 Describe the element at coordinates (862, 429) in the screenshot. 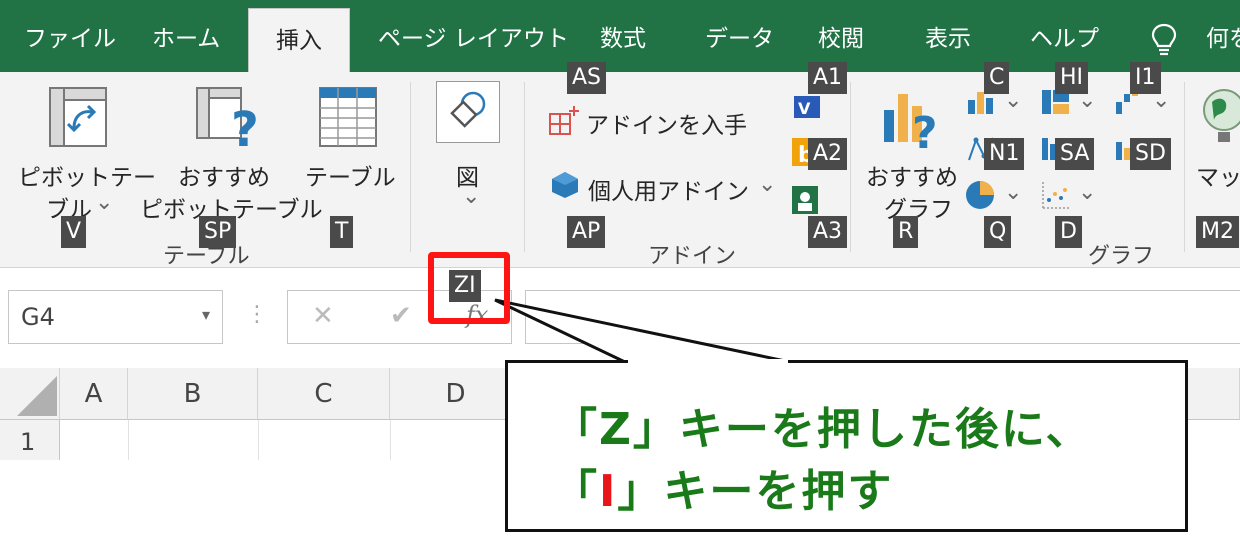

I see `annotation-text: 」キーを押した後に、` at that location.